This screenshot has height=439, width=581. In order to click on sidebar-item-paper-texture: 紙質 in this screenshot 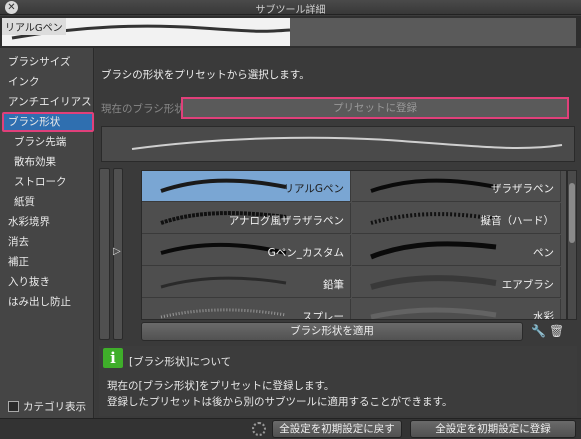, I will do `click(47, 202)`.